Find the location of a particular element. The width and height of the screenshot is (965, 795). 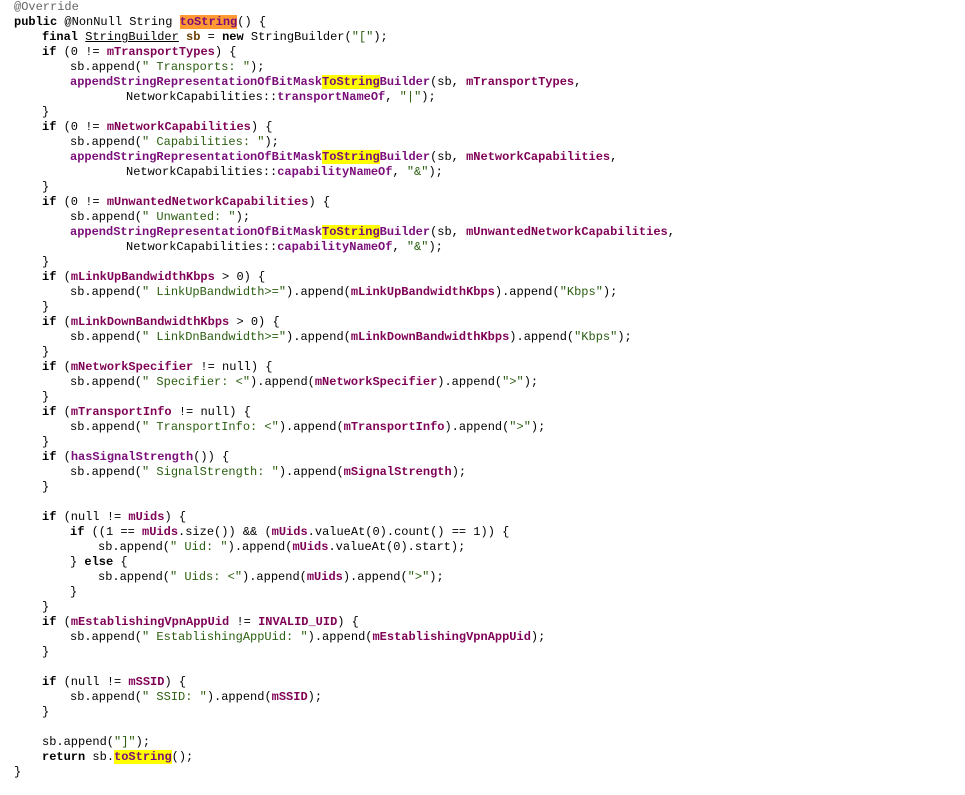

code-token: NetworkCapabilities:: is located at coordinates (202, 97).